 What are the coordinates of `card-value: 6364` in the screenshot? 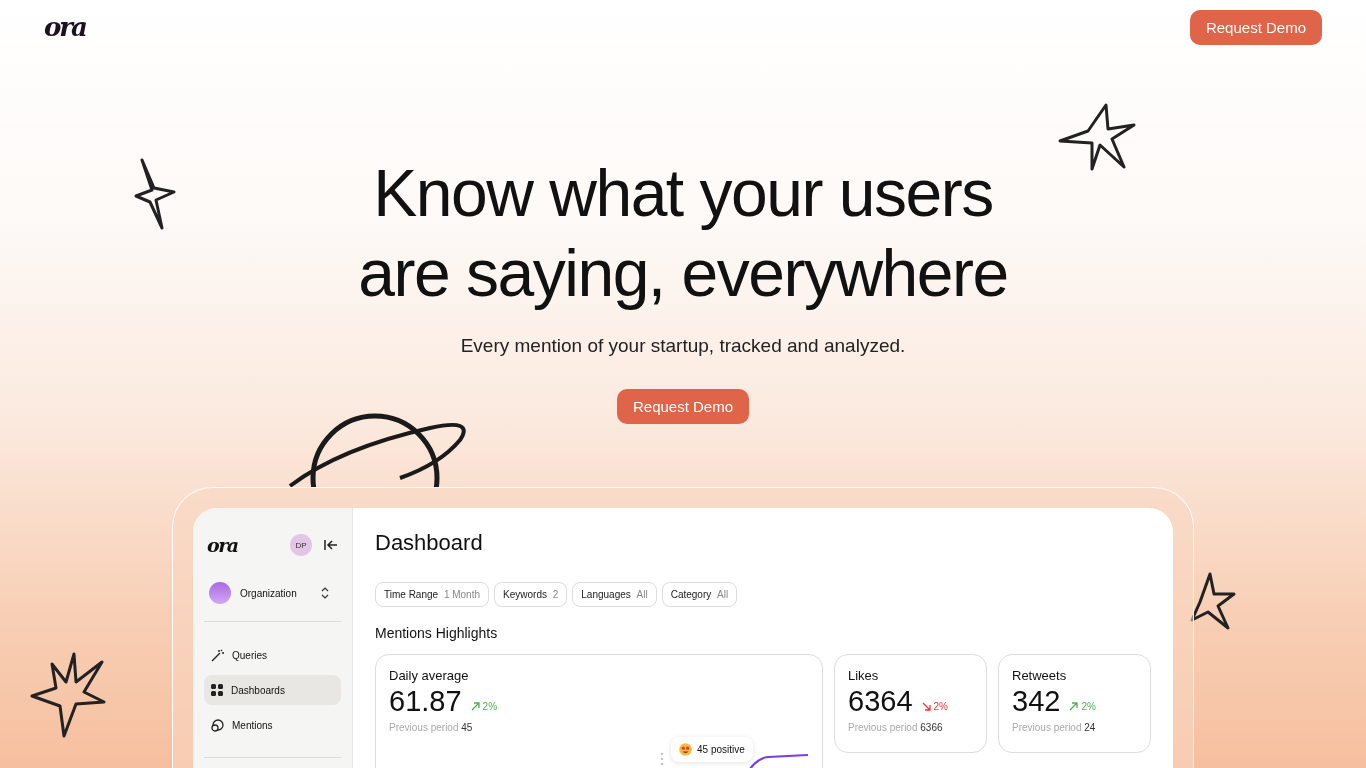 It's located at (880, 701).